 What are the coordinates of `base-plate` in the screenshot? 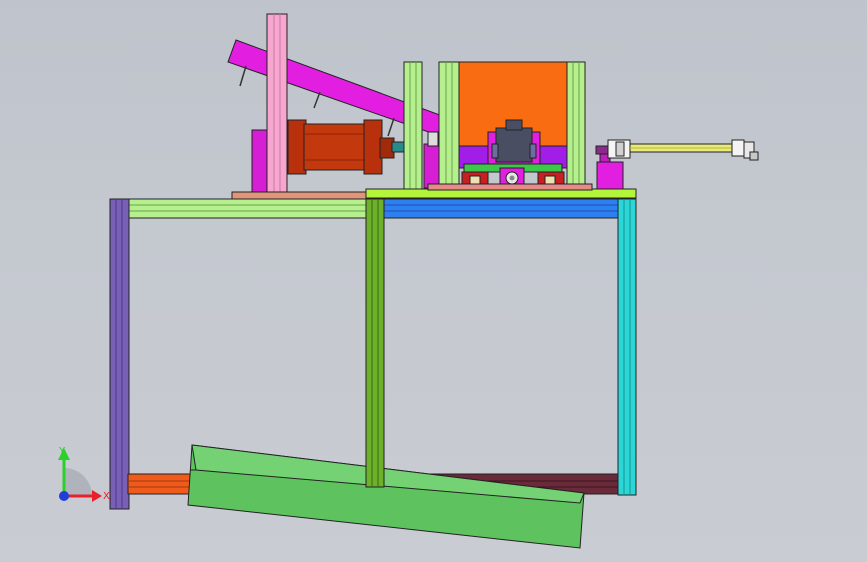 It's located at (302, 195).